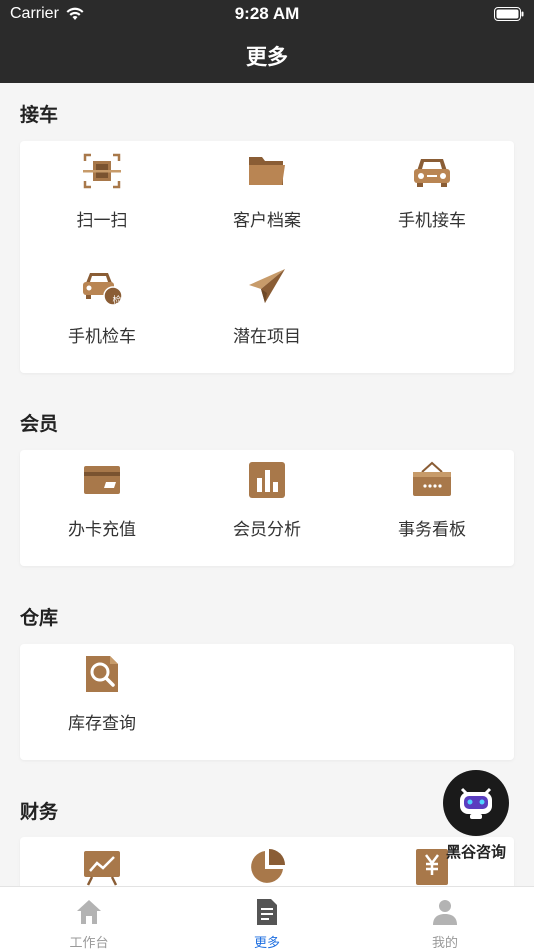  What do you see at coordinates (39, 115) in the screenshot?
I see `section-title-reception: 接车` at bounding box center [39, 115].